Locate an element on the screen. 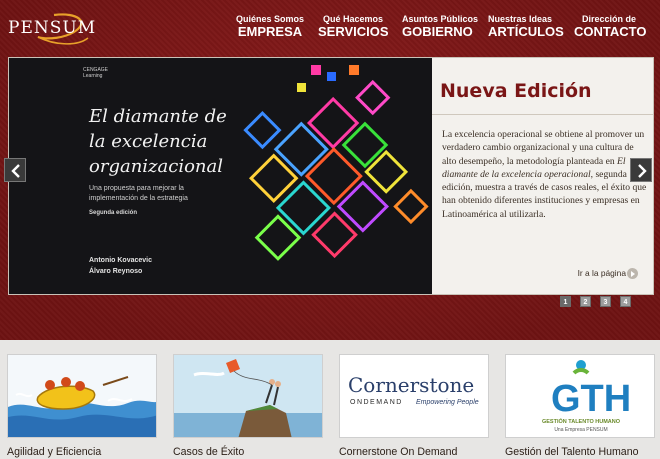  cornerstone-logo-right: Empowering People is located at coordinates (447, 402).